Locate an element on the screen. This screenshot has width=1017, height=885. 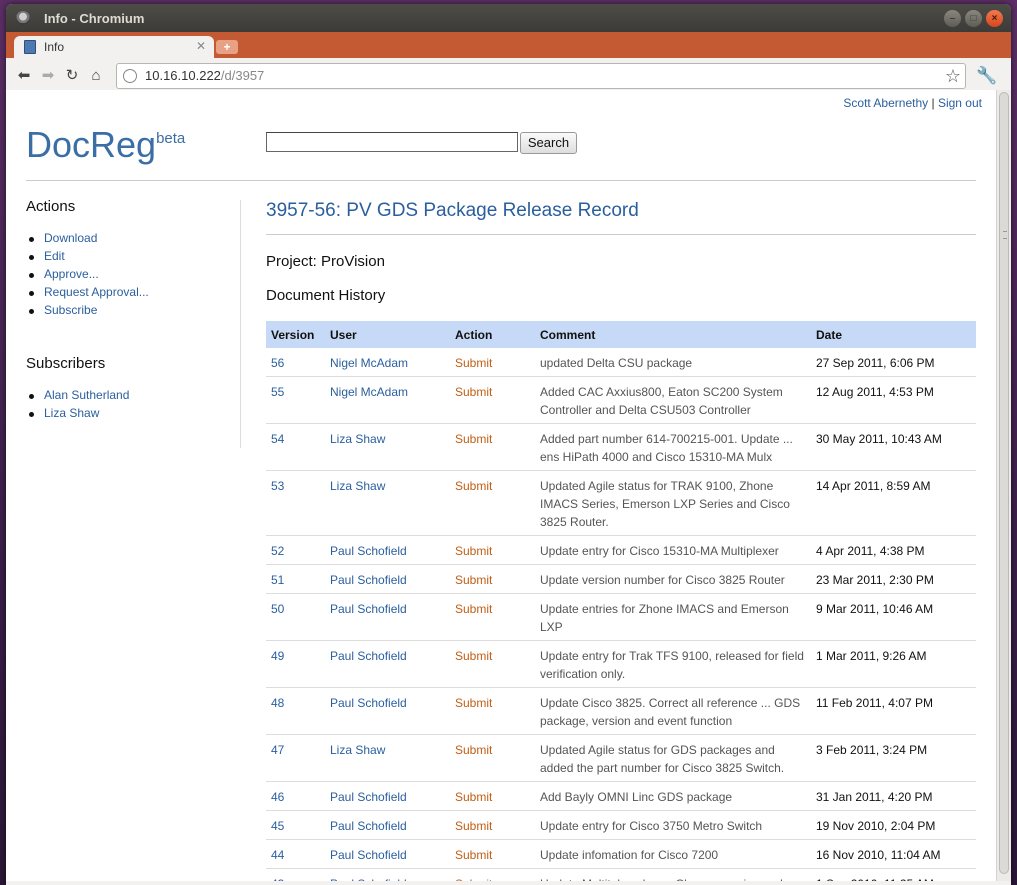
table-cell-comment: updated Delta CSU package is located at coordinates (673, 362).